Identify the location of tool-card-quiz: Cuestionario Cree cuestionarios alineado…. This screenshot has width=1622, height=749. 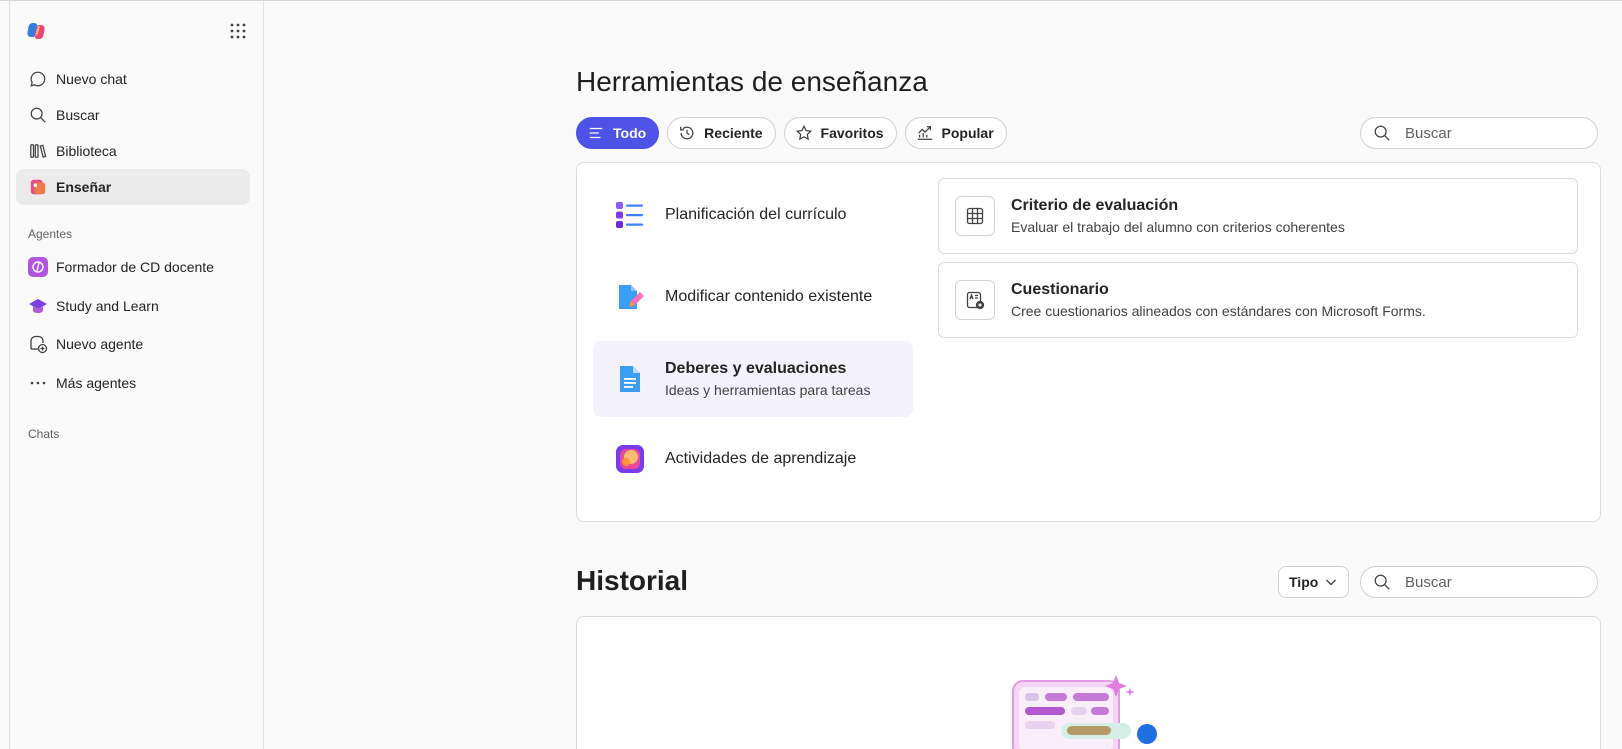
(1258, 300).